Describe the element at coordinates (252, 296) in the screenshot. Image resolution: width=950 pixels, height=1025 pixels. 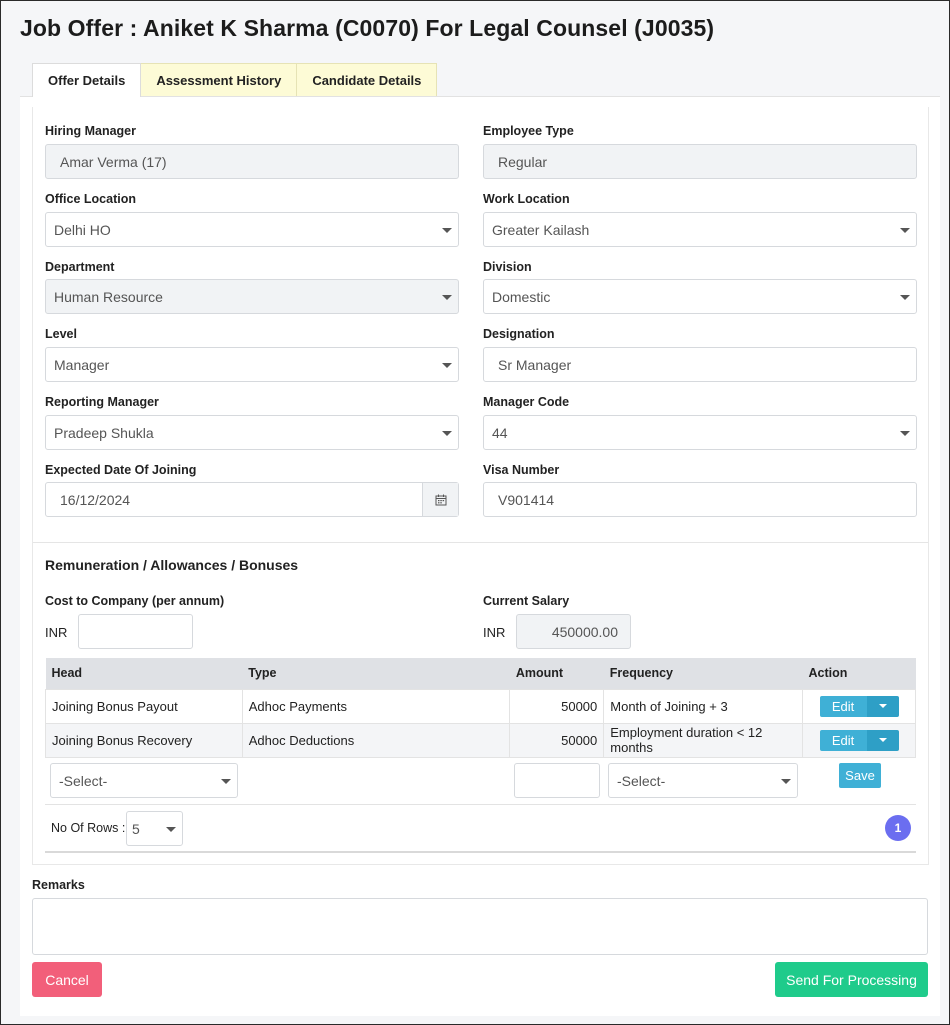
I see `department-select: Human Resource` at that location.